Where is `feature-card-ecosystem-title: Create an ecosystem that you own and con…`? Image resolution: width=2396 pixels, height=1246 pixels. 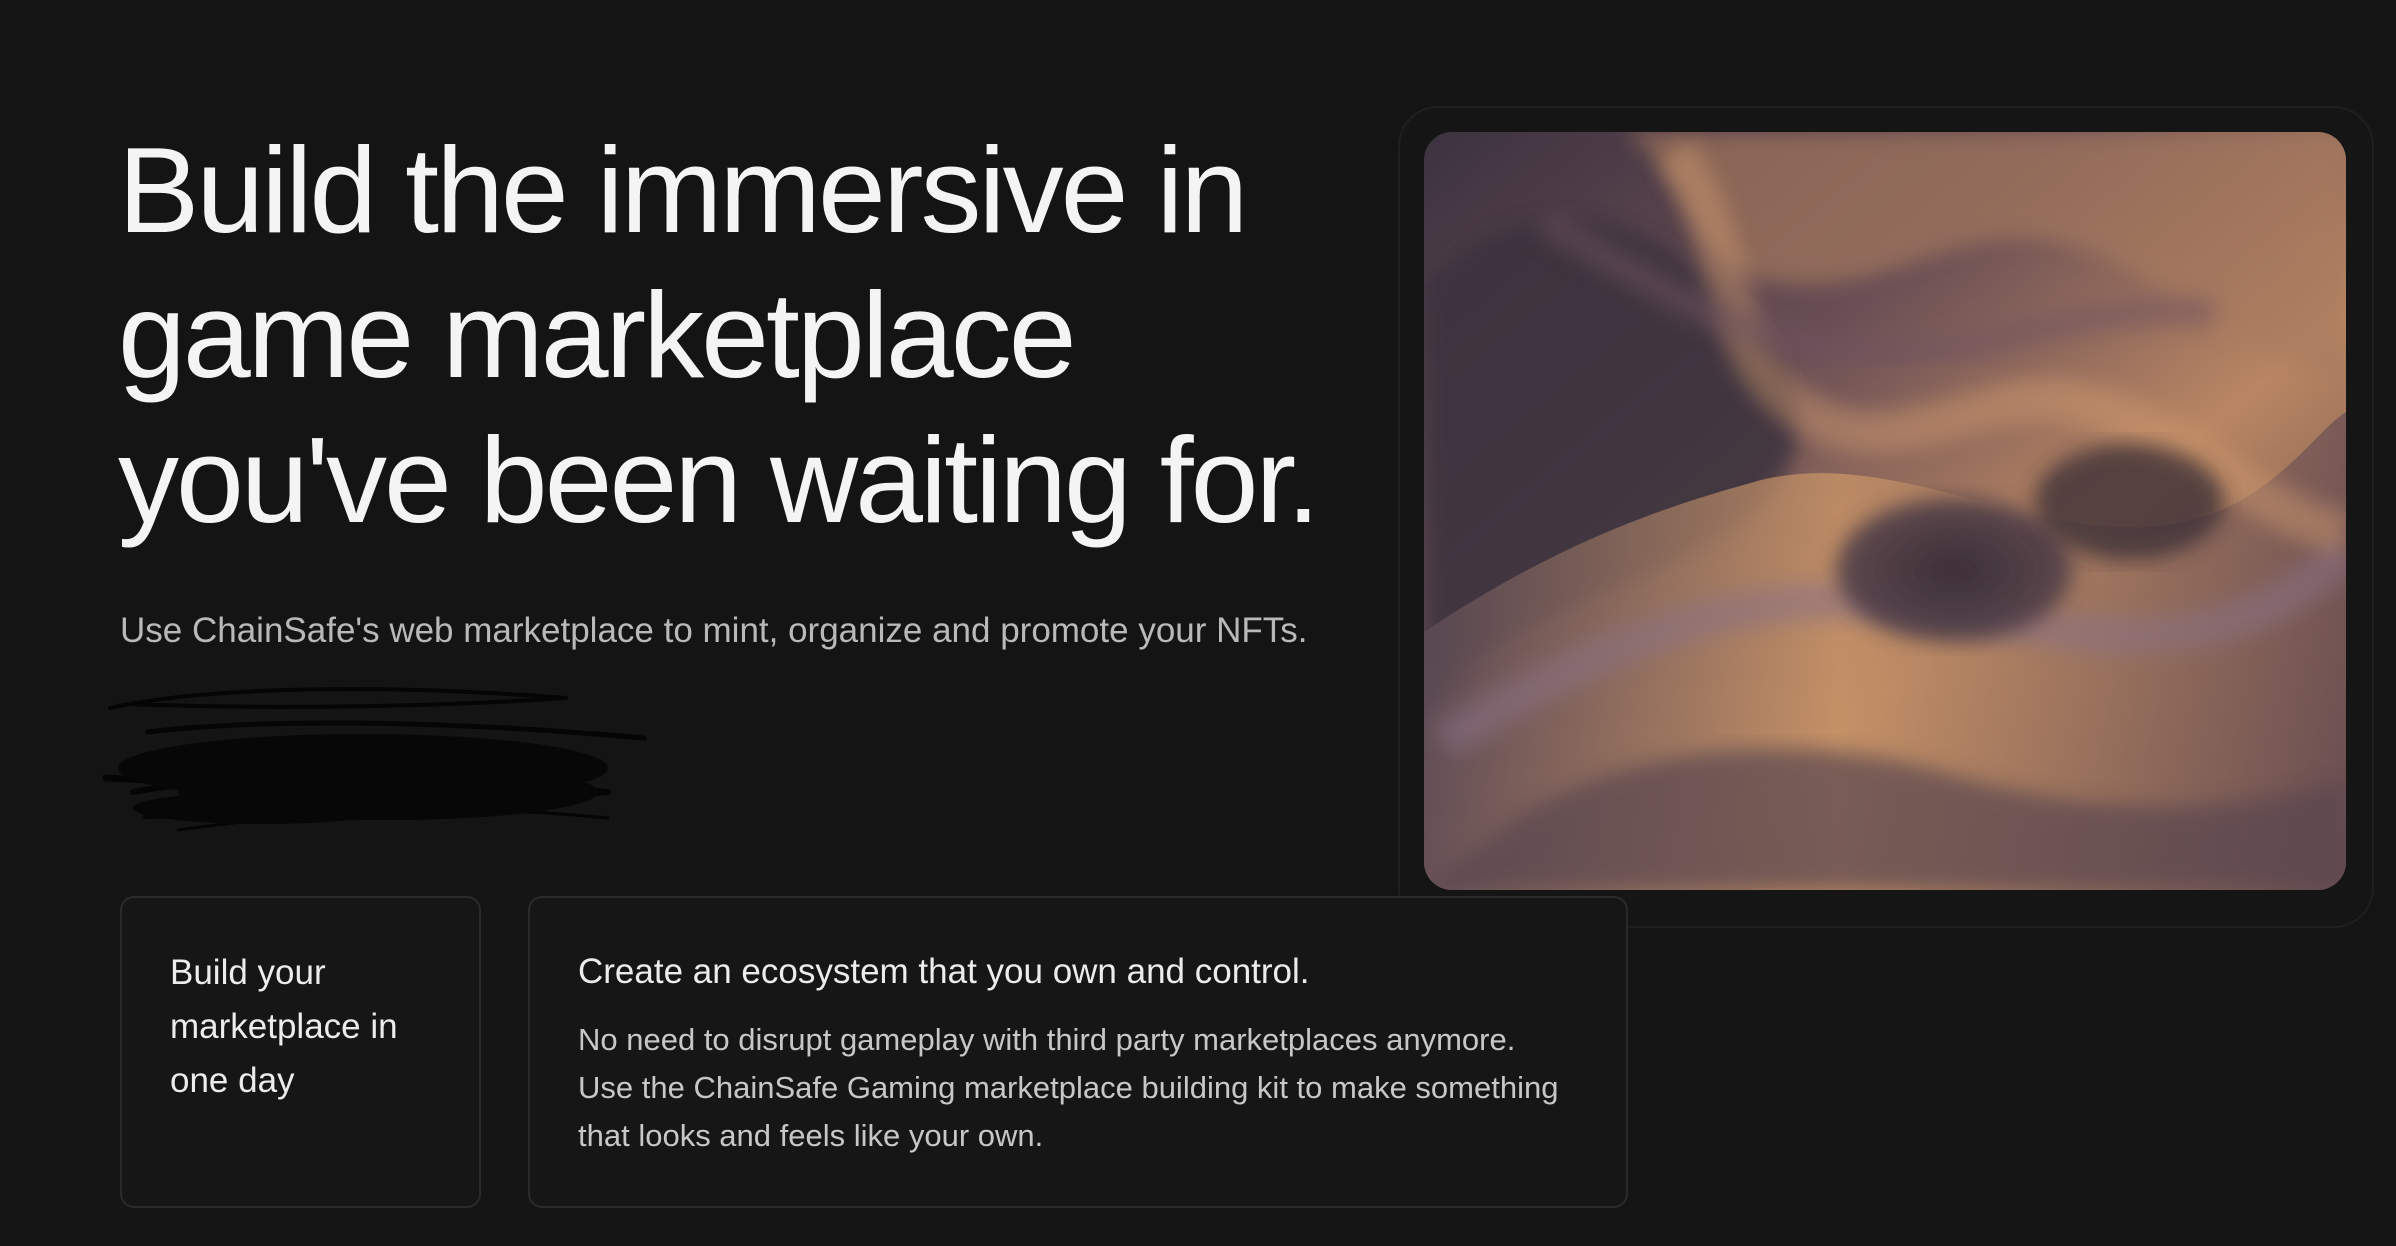 feature-card-ecosystem-title: Create an ecosystem that you own and con… is located at coordinates (944, 971).